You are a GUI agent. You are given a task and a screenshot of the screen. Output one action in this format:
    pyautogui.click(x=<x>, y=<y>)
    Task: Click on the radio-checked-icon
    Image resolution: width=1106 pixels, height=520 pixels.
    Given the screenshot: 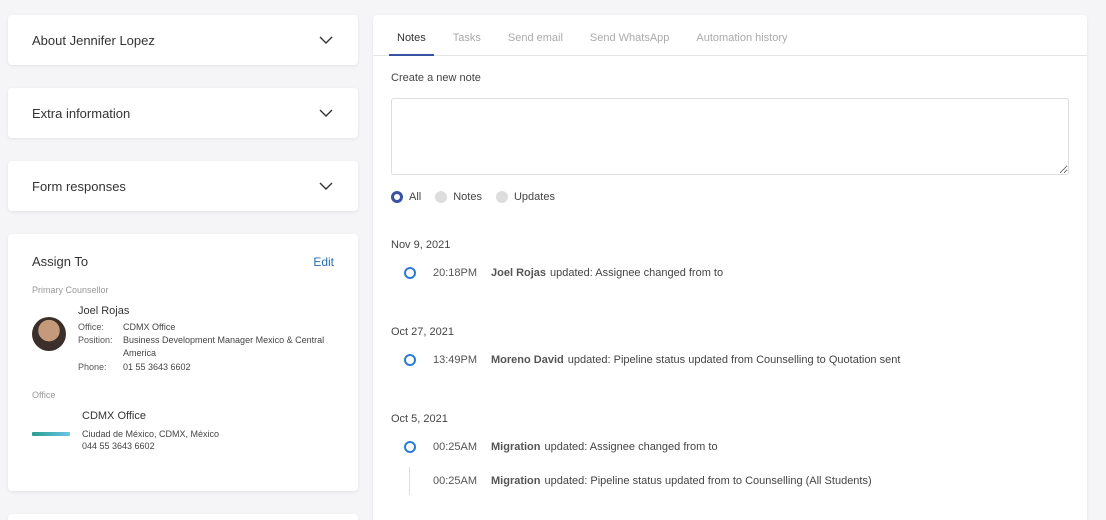 What is the action you would take?
    pyautogui.click(x=397, y=197)
    